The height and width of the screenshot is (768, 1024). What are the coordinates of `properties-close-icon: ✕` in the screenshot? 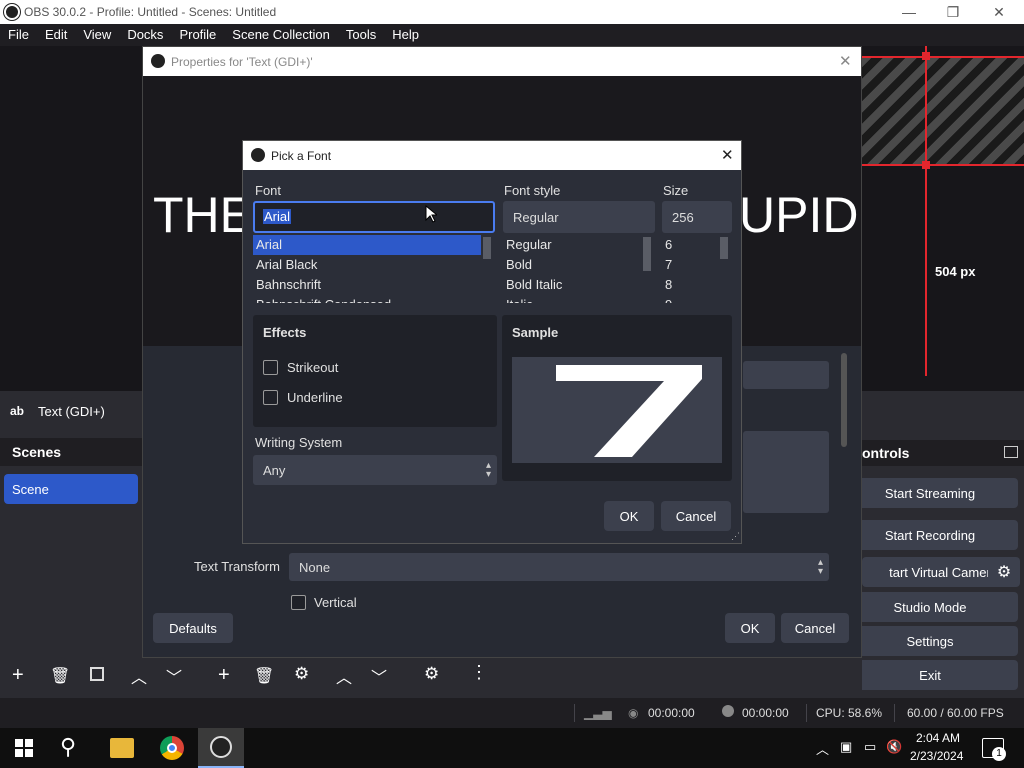 It's located at (845, 61).